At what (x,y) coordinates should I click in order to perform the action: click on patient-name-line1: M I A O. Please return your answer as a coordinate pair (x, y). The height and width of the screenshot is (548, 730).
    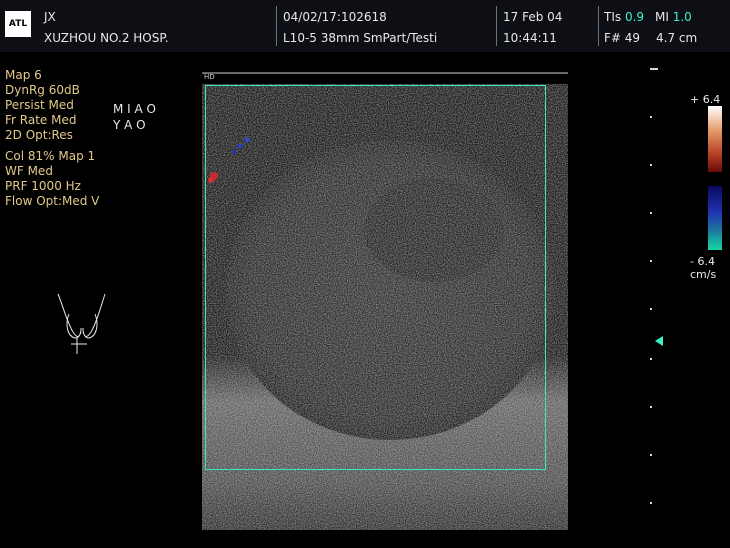
    Looking at the image, I should click on (134, 109).